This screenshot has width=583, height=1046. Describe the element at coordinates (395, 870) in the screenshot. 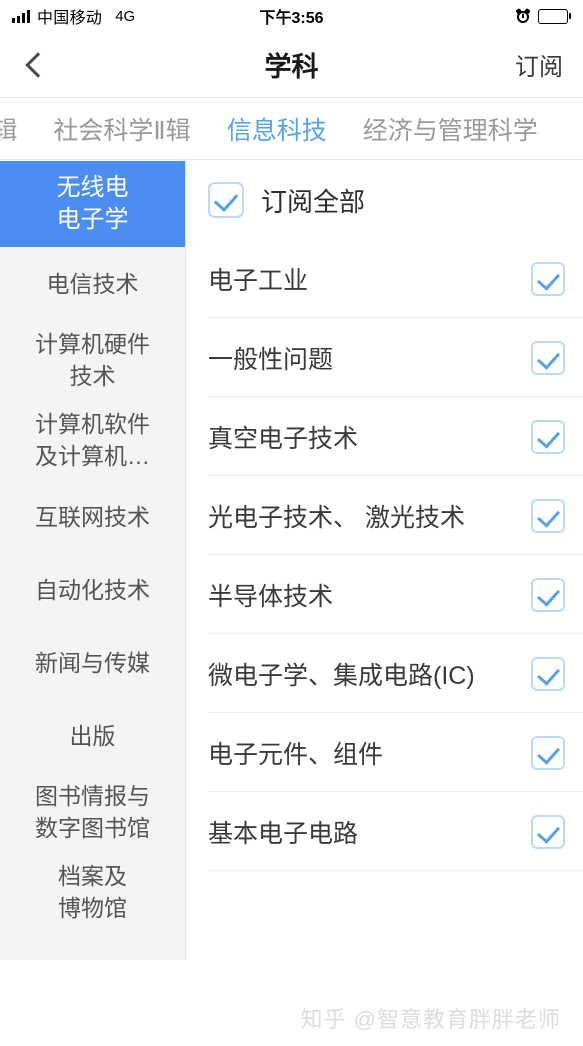

I see `row-divider` at that location.